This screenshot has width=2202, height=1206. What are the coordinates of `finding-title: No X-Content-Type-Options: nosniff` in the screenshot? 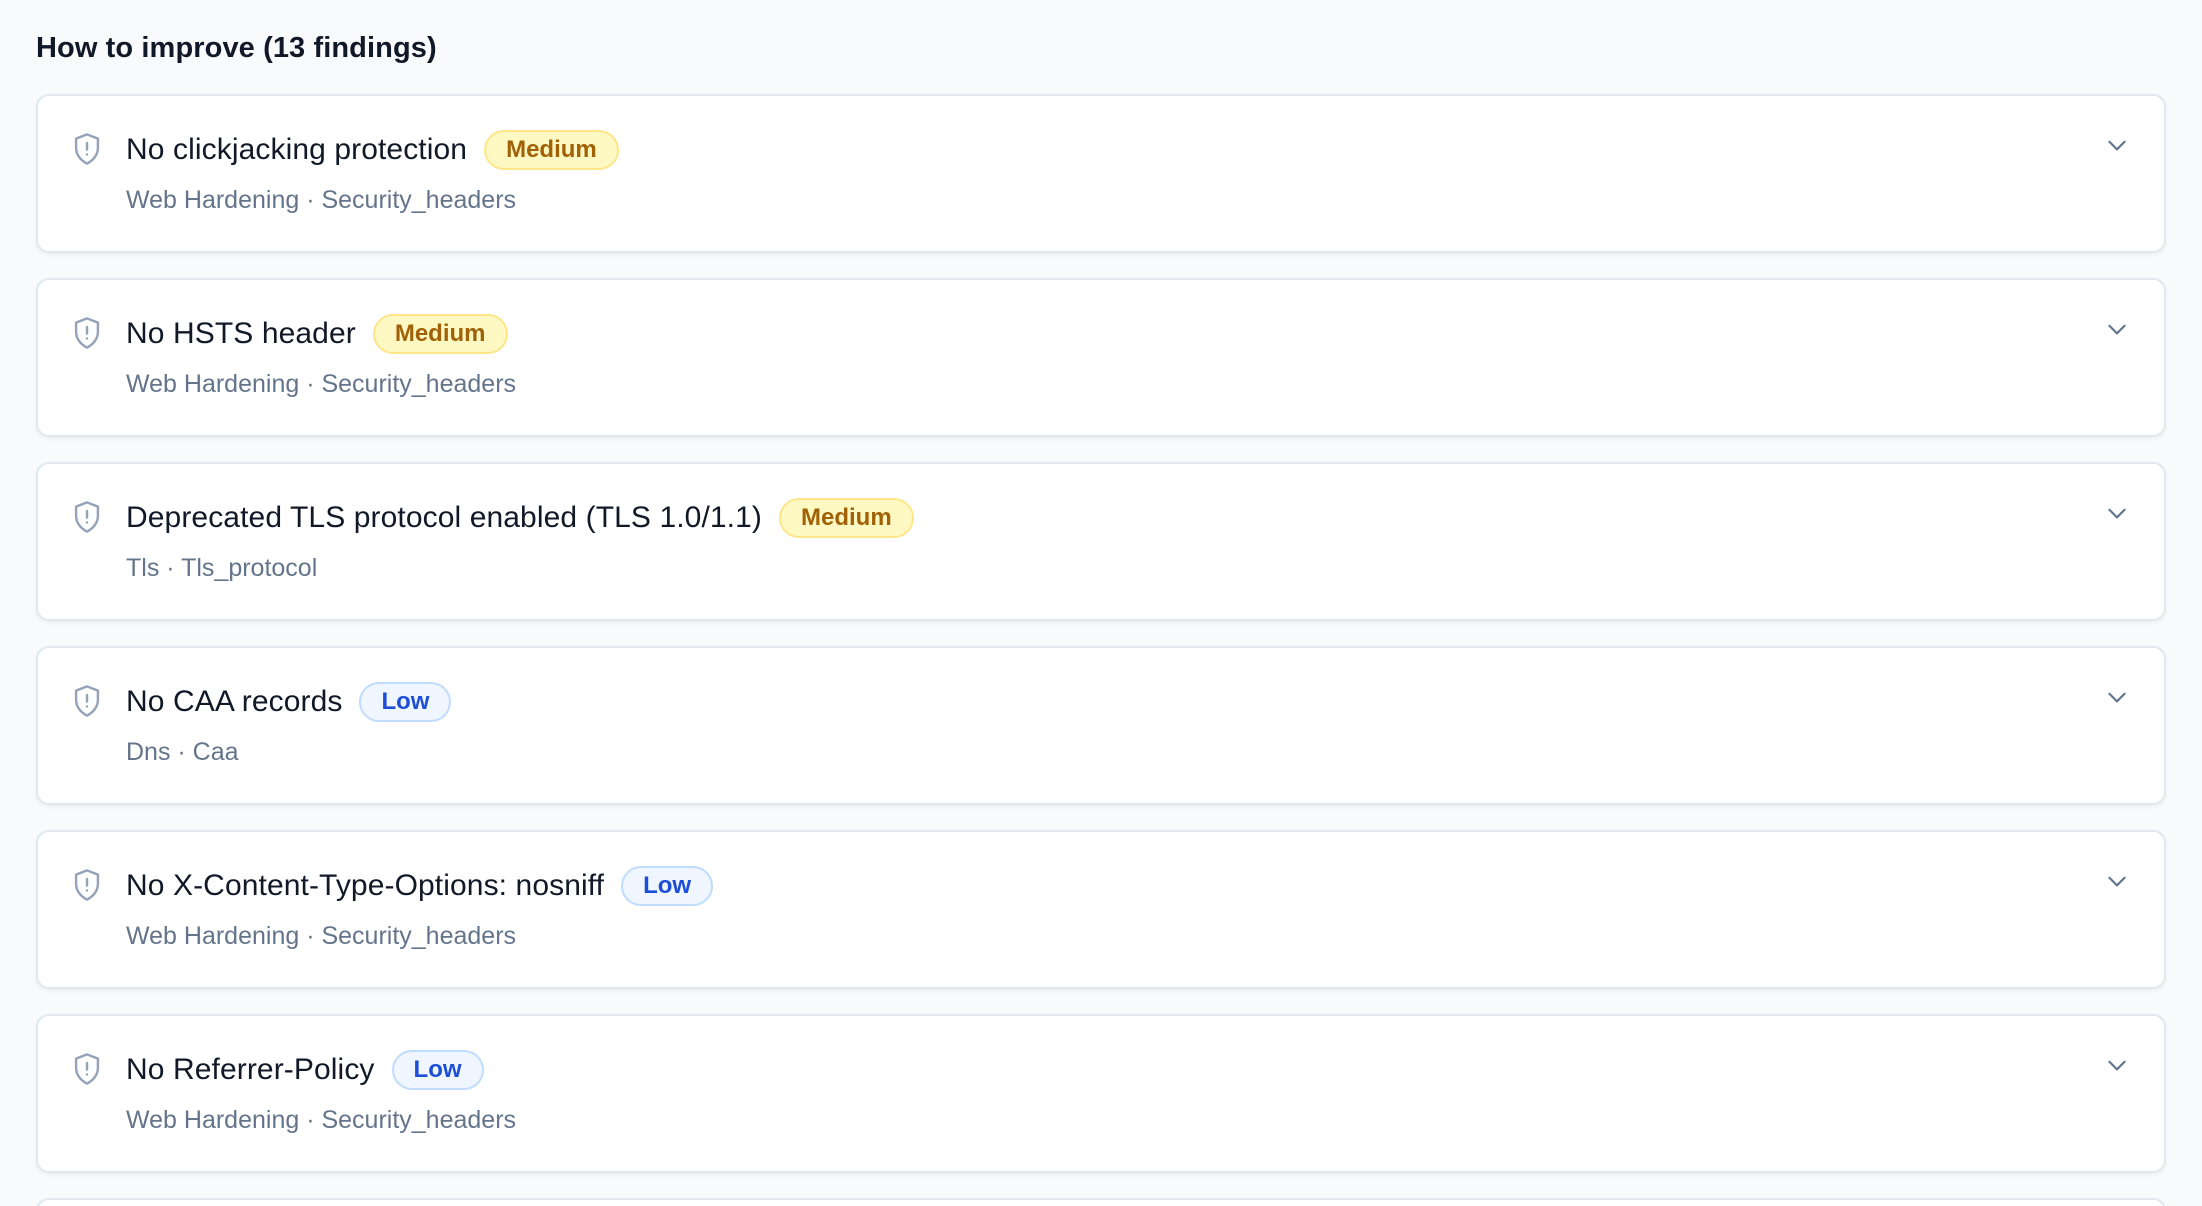 It's located at (365, 885).